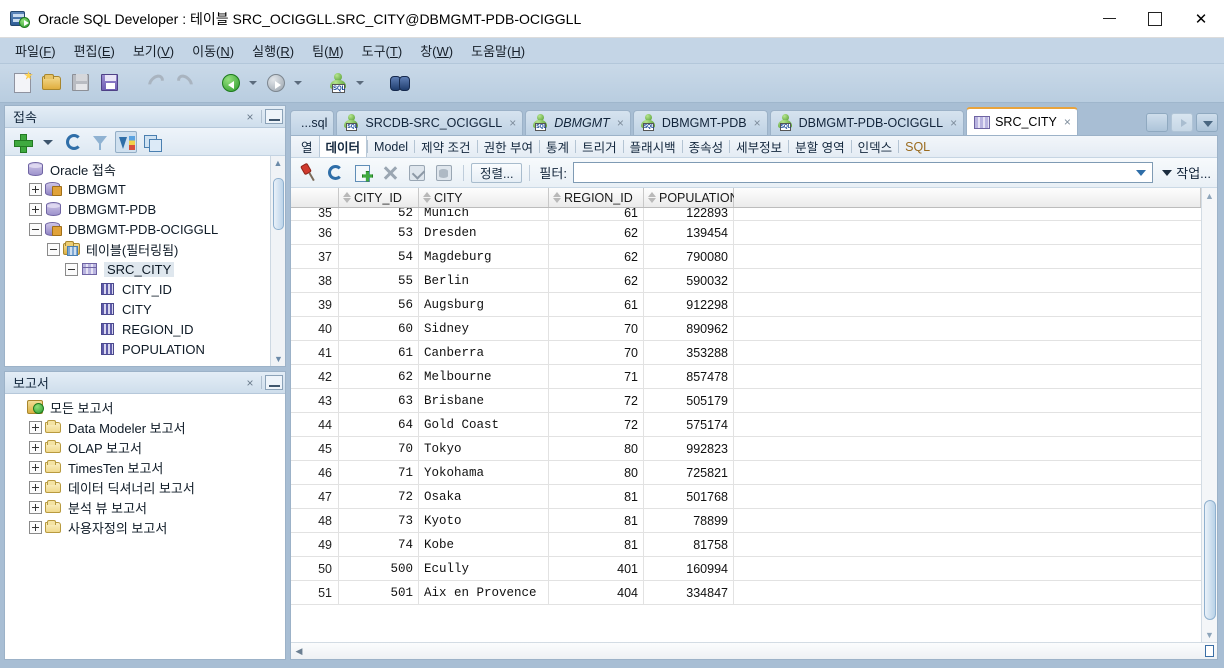 This screenshot has width=1224, height=668. Describe the element at coordinates (315, 280) in the screenshot. I see `row-number-cell: 38` at that location.